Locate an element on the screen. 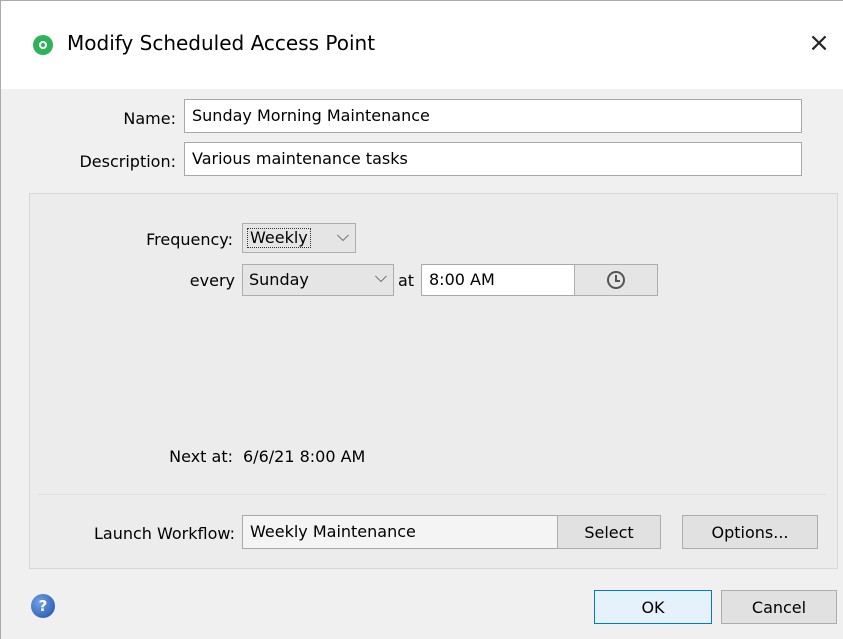 The width and height of the screenshot is (843, 639). select-workflow-button: Select is located at coordinates (609, 532).